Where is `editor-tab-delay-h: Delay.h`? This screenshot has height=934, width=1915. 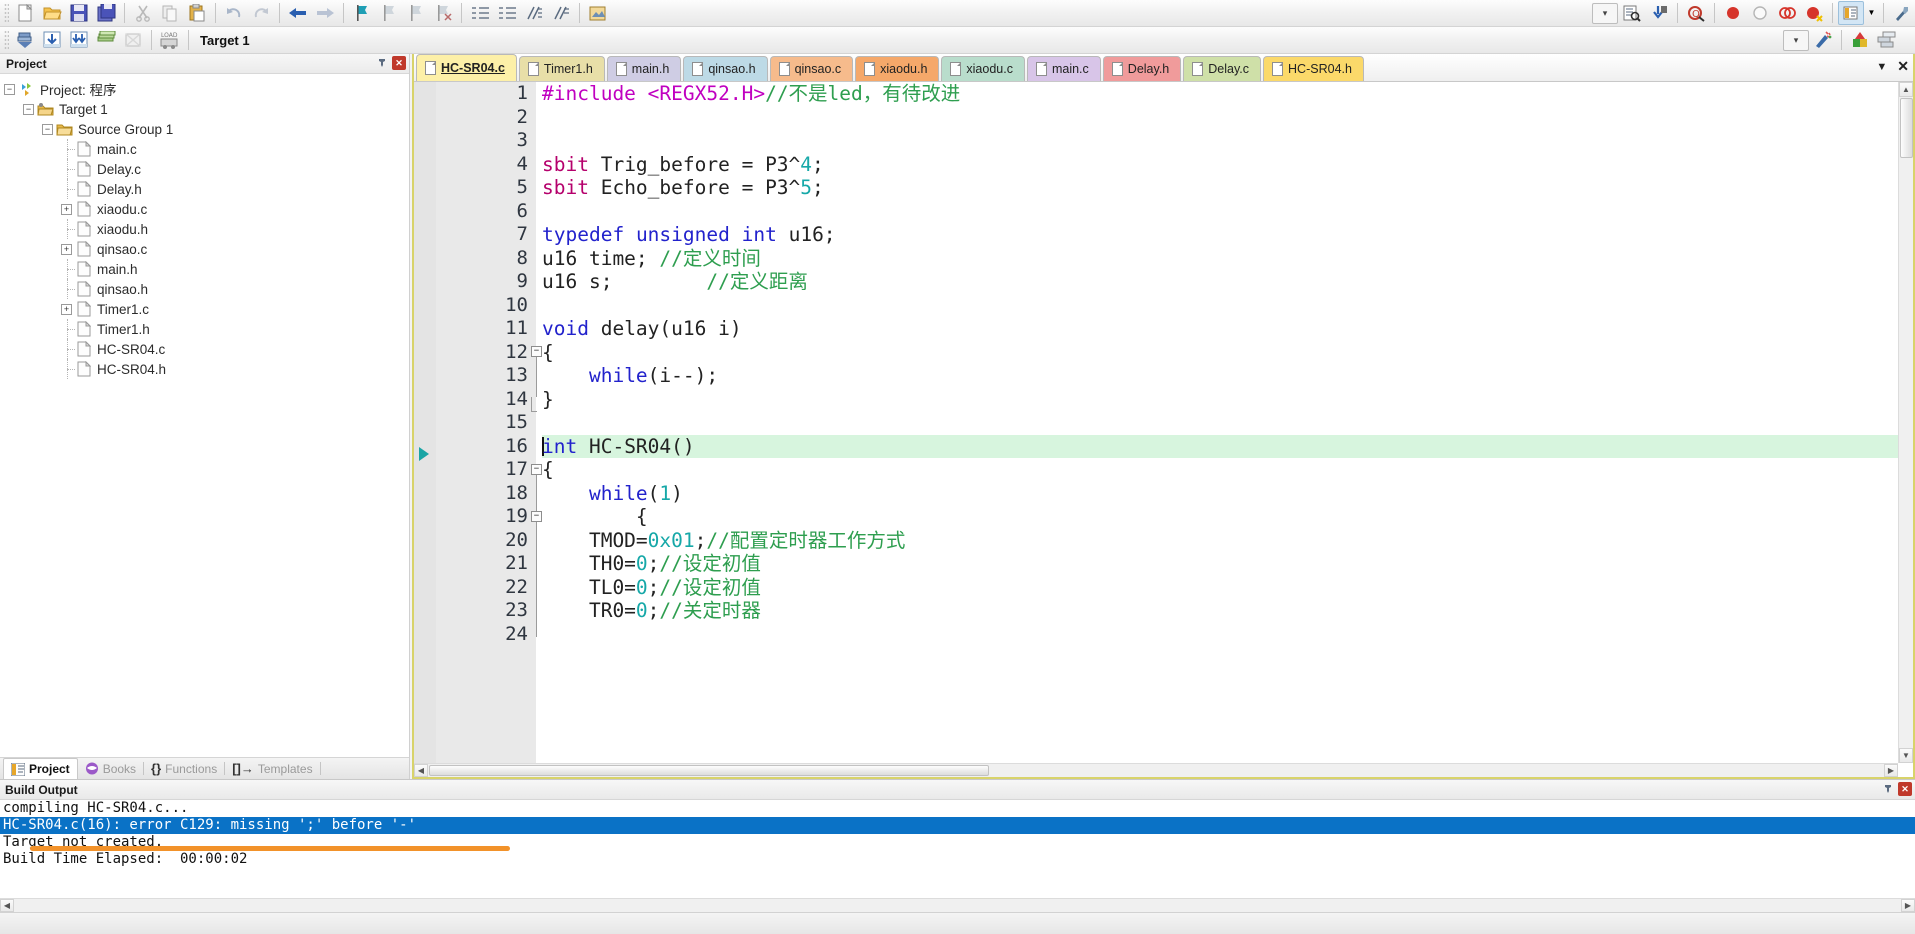 editor-tab-delay-h: Delay.h is located at coordinates (1142, 68).